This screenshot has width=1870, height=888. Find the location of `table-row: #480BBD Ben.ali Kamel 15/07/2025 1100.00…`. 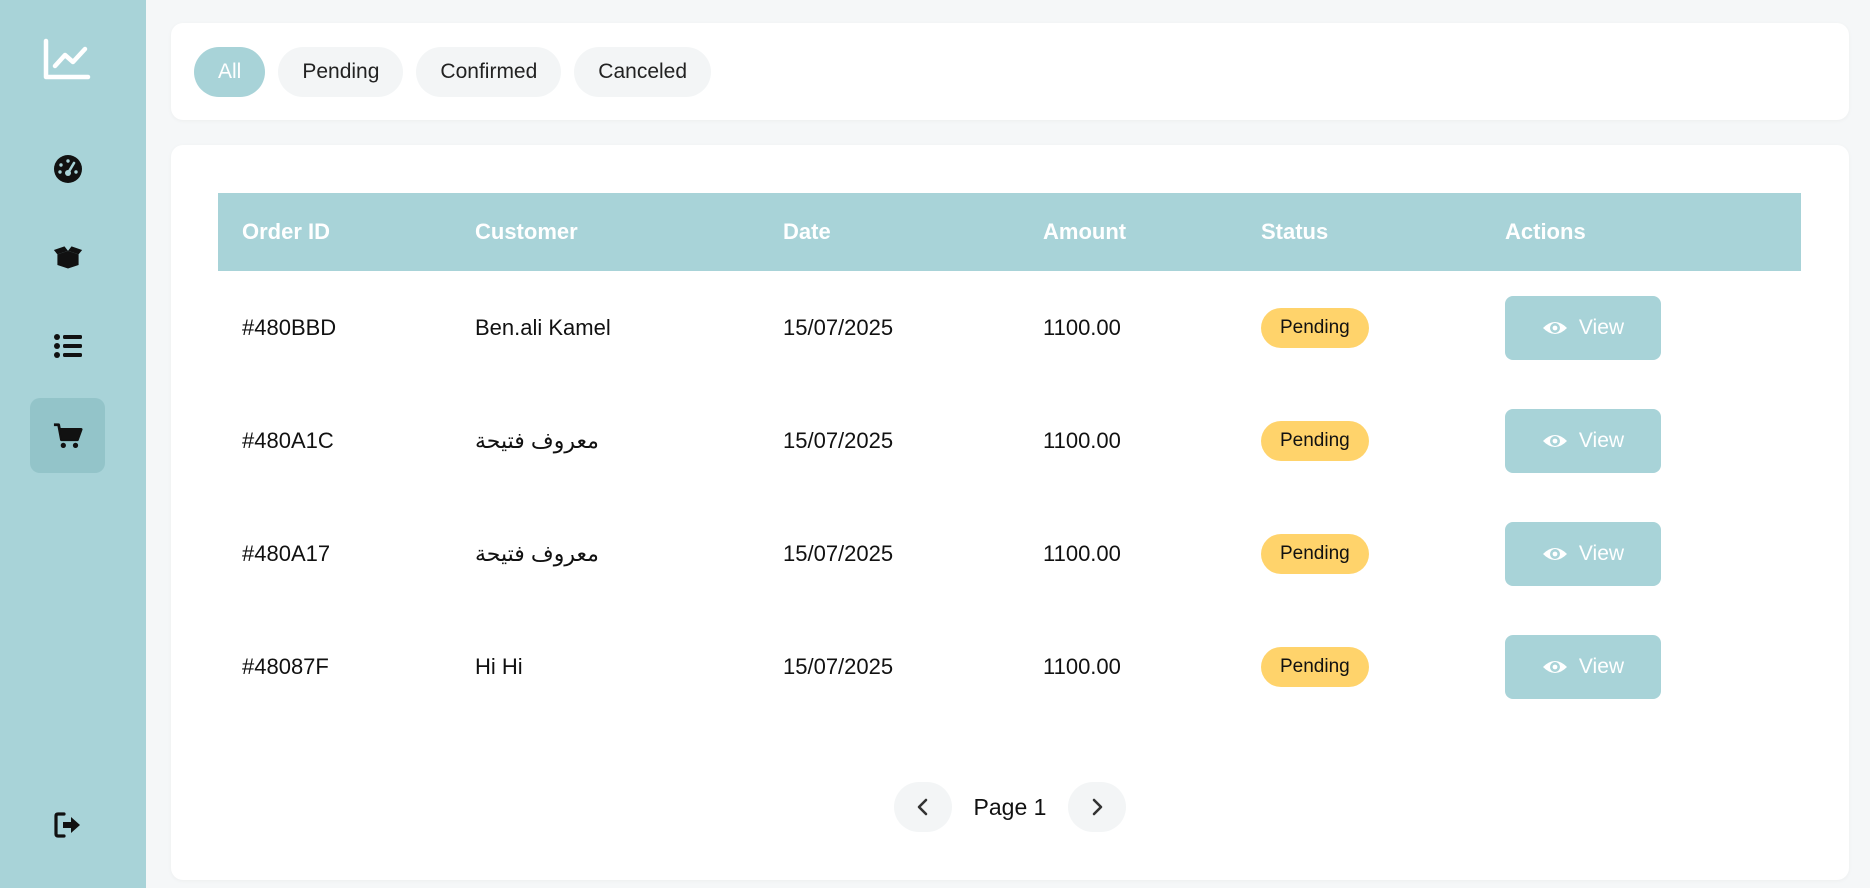

table-row: #480BBD Ben.ali Kamel 15/07/2025 1100.00… is located at coordinates (1009, 327).